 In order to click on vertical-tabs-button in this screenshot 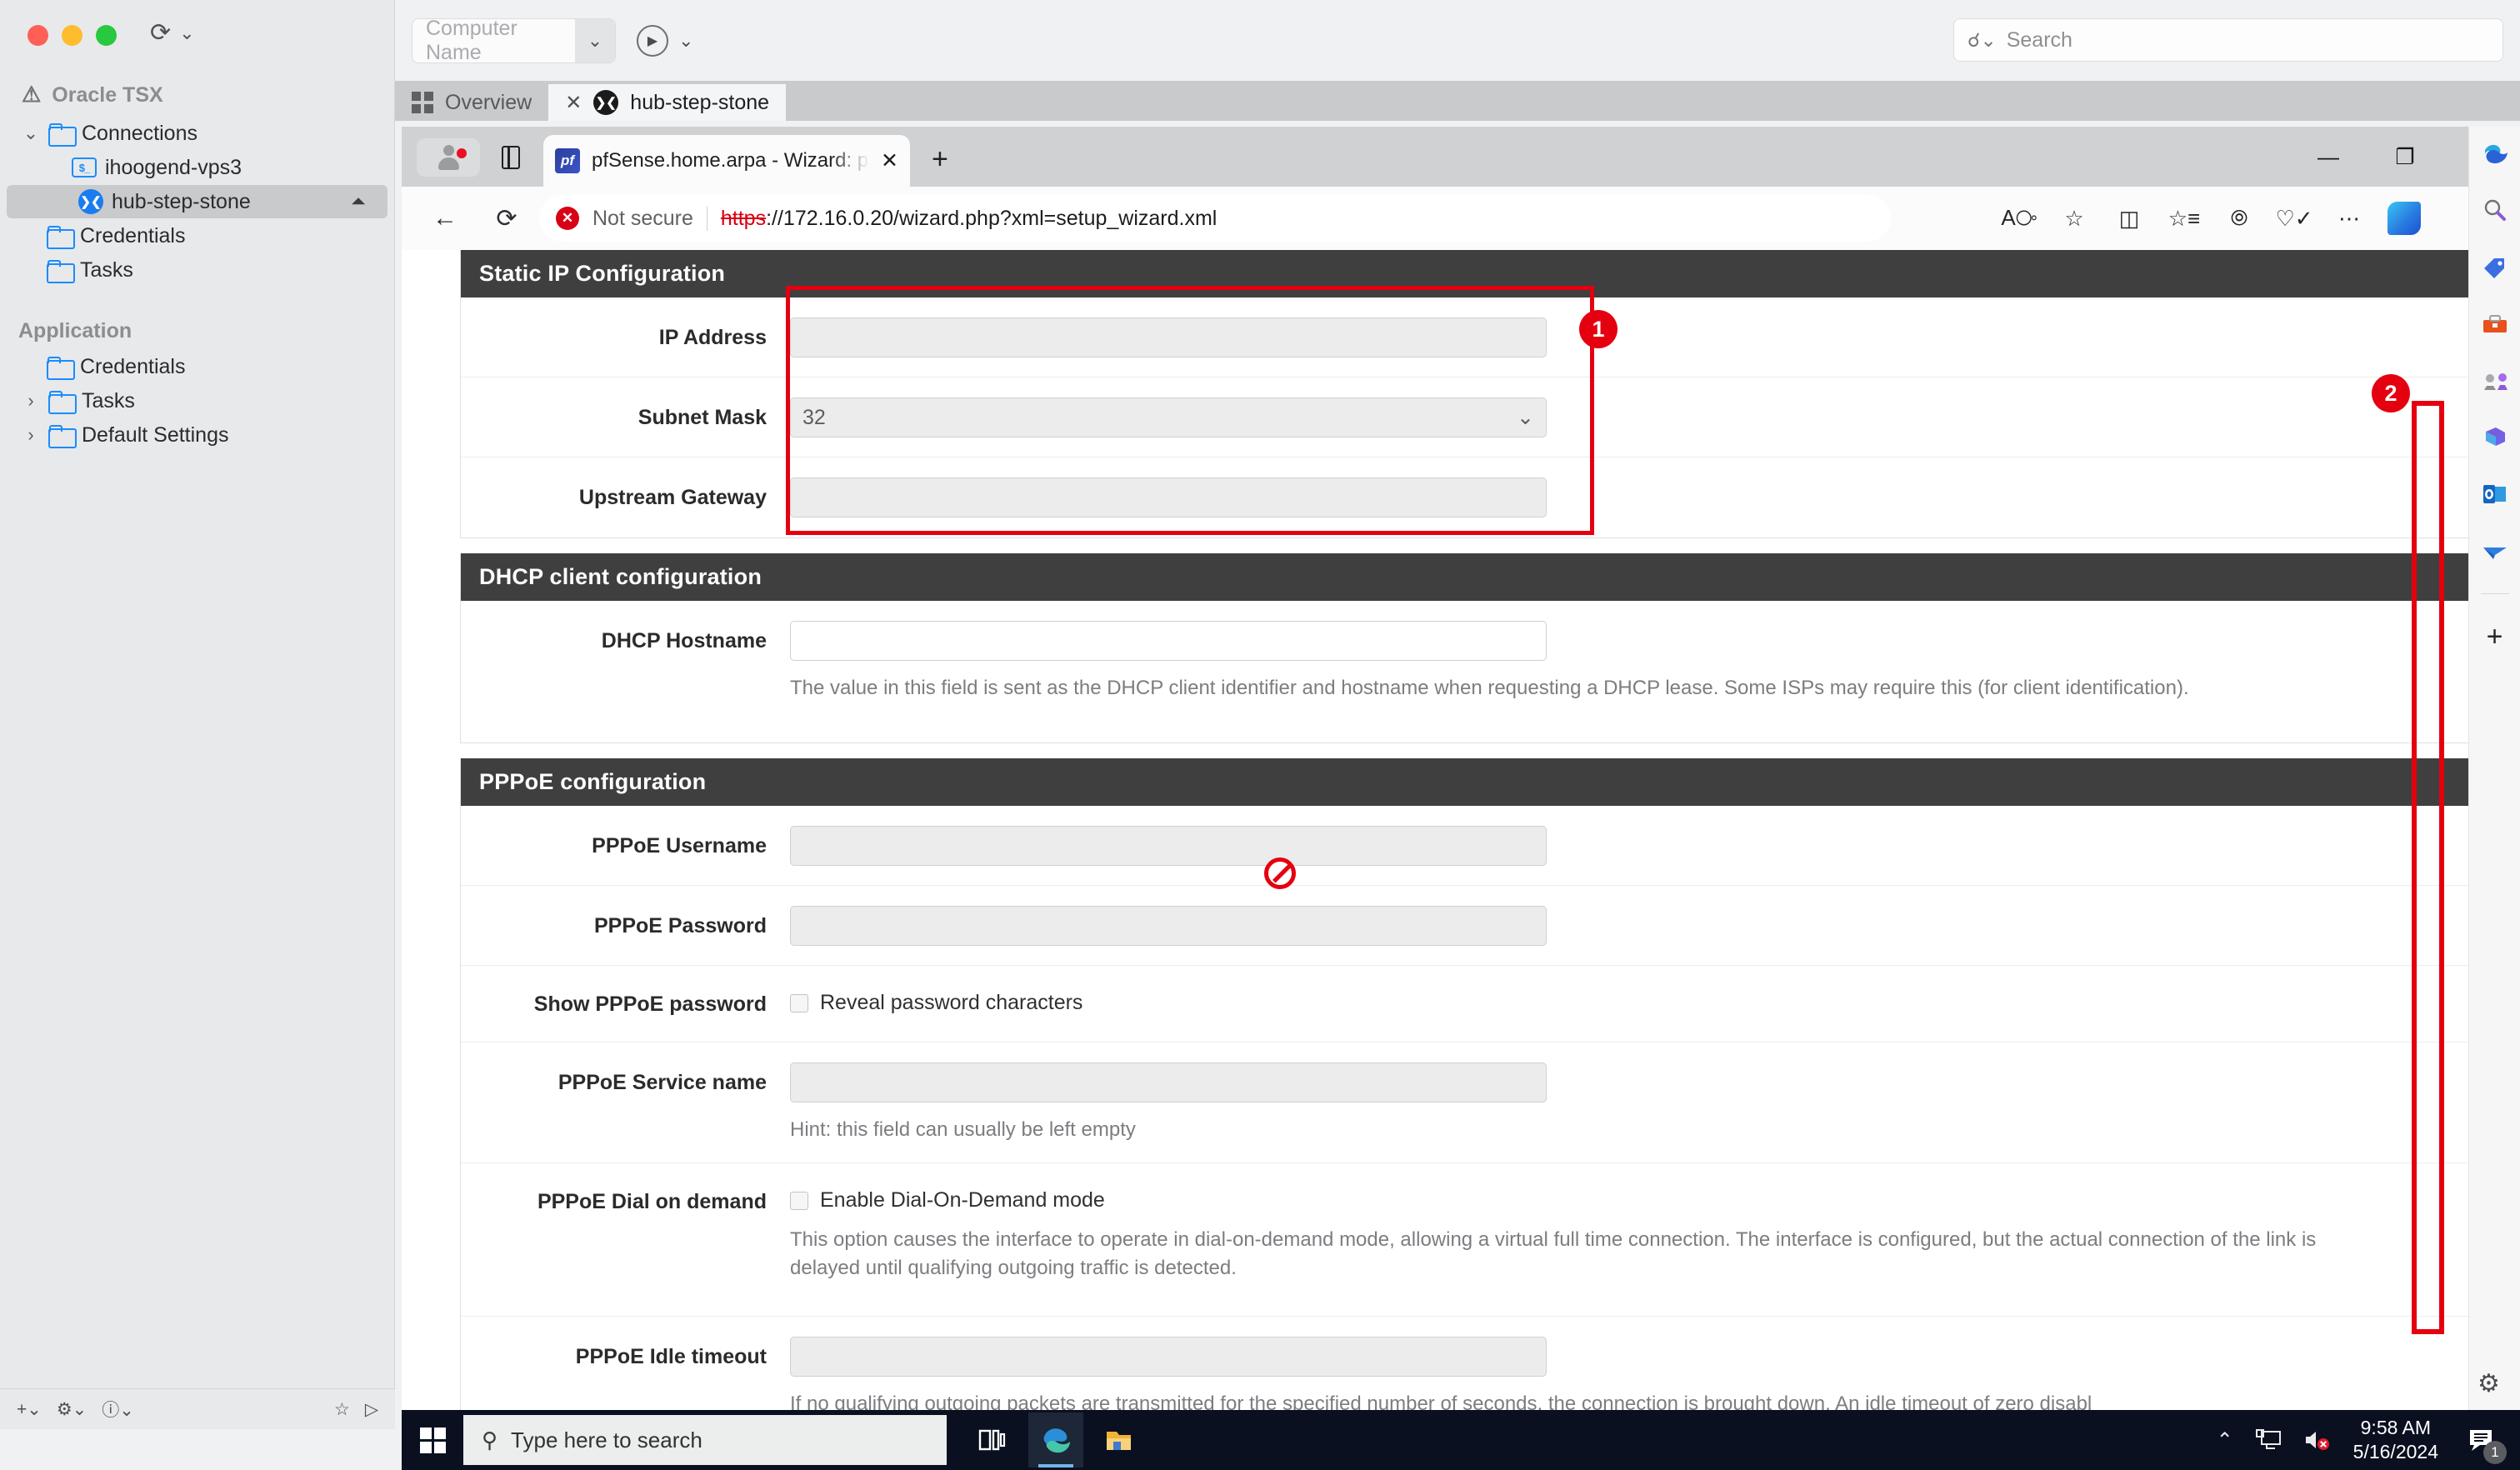, I will do `click(511, 157)`.